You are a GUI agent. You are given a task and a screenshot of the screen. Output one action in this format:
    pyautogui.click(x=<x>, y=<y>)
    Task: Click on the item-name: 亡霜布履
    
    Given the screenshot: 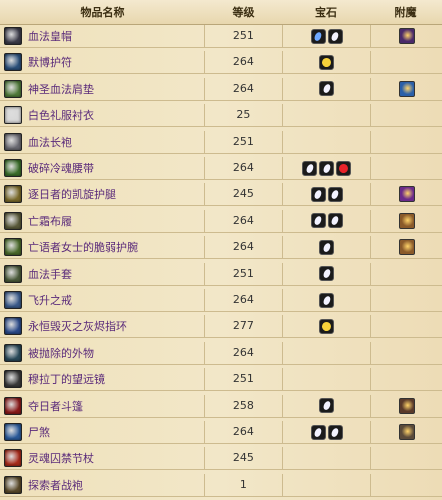 What is the action you would take?
    pyautogui.click(x=50, y=221)
    